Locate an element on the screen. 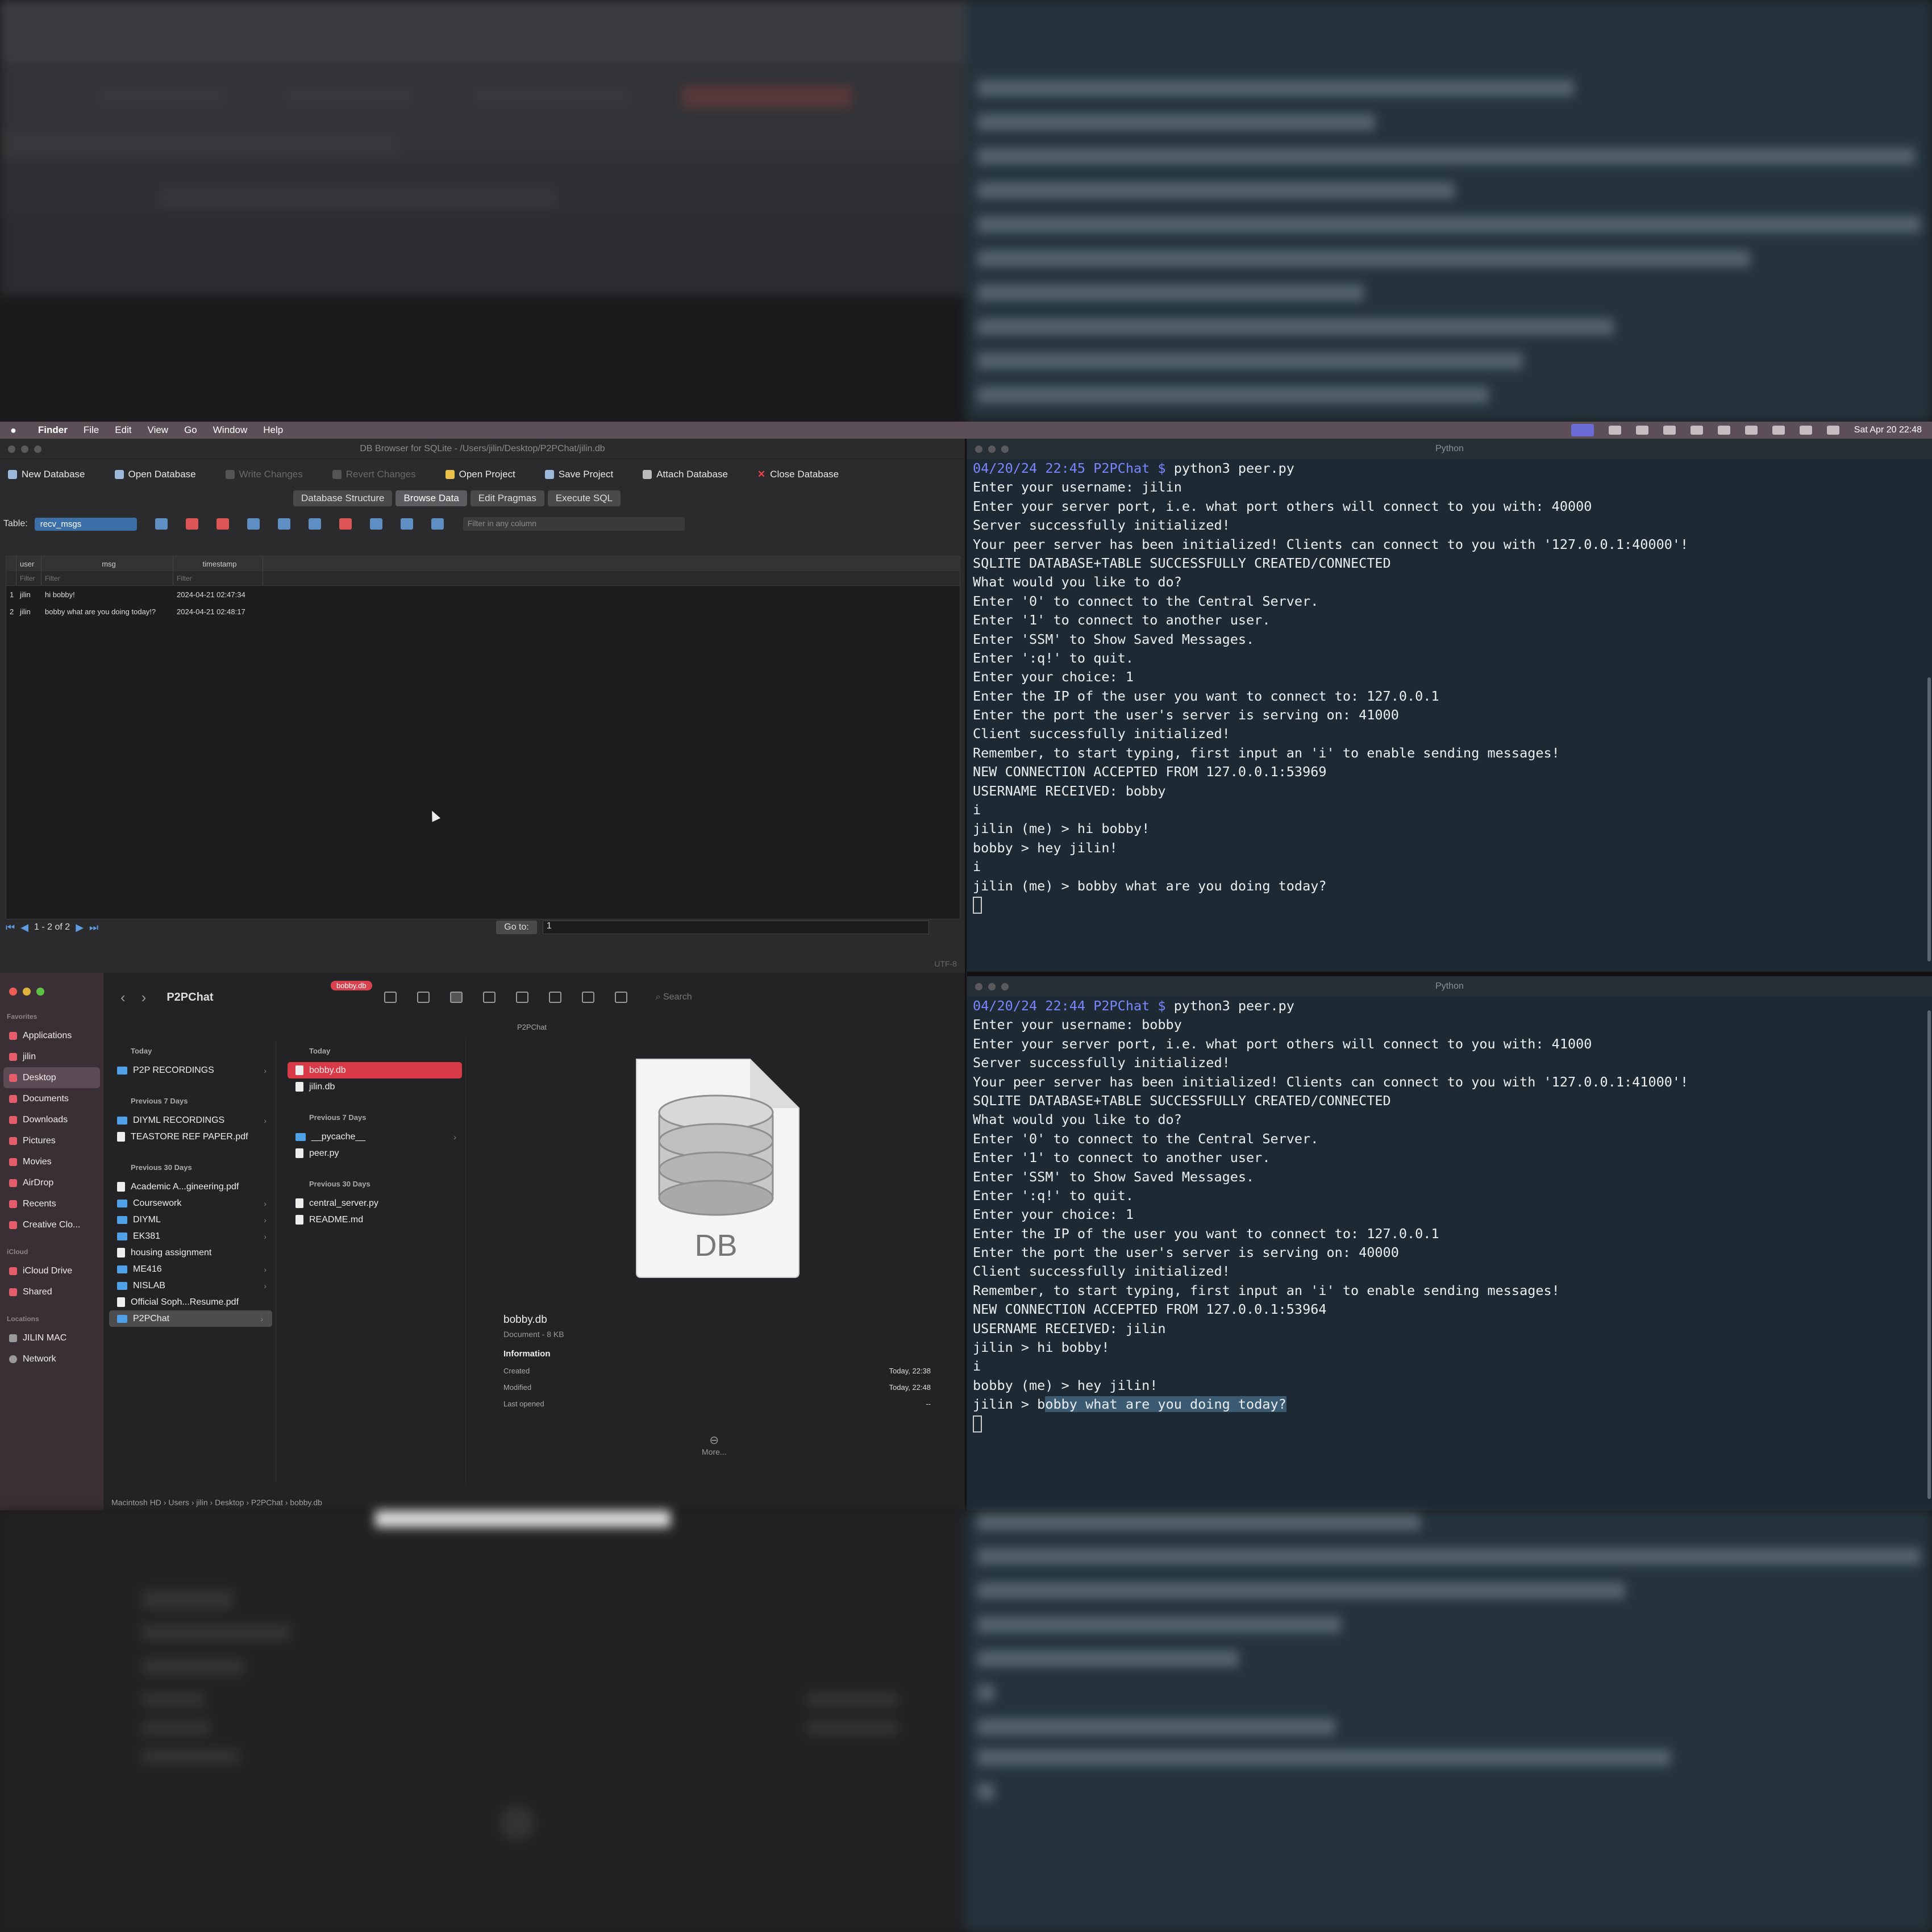 This screenshot has height=1932, width=1932. sidebar-item-shared: Shared is located at coordinates (51, 1291).